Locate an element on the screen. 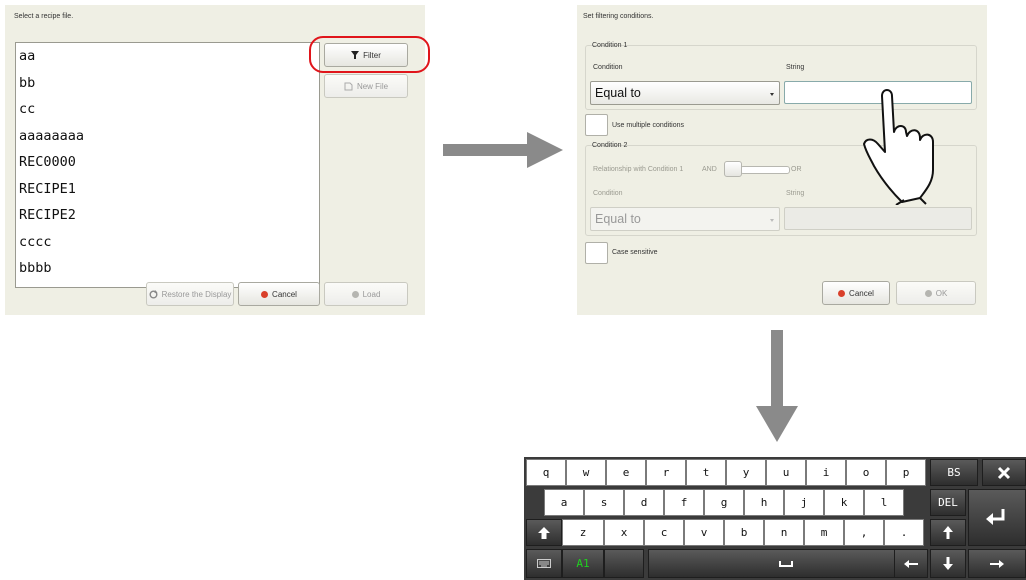  key-q: q is located at coordinates (546, 472).